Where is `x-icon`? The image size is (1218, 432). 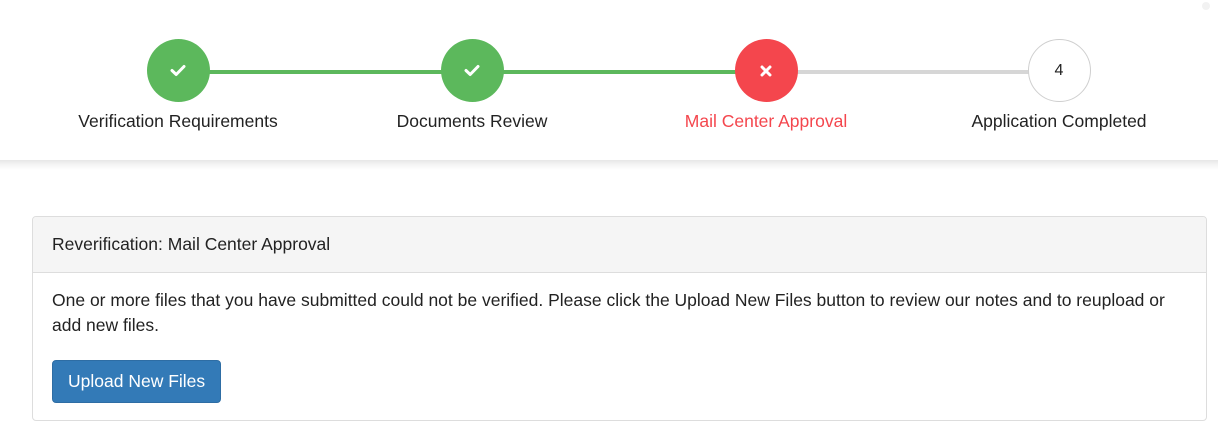 x-icon is located at coordinates (766, 70).